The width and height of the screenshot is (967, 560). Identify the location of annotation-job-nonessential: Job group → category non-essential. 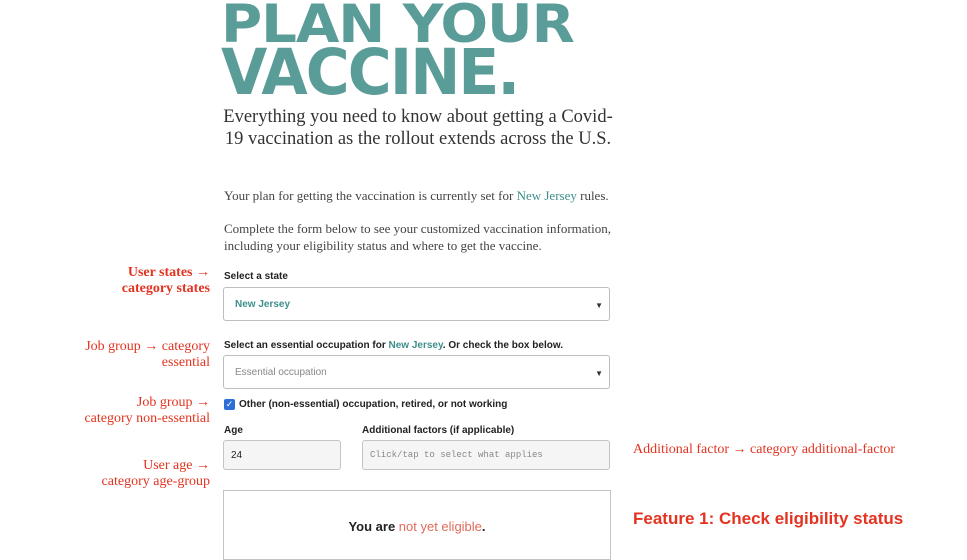
(147, 411).